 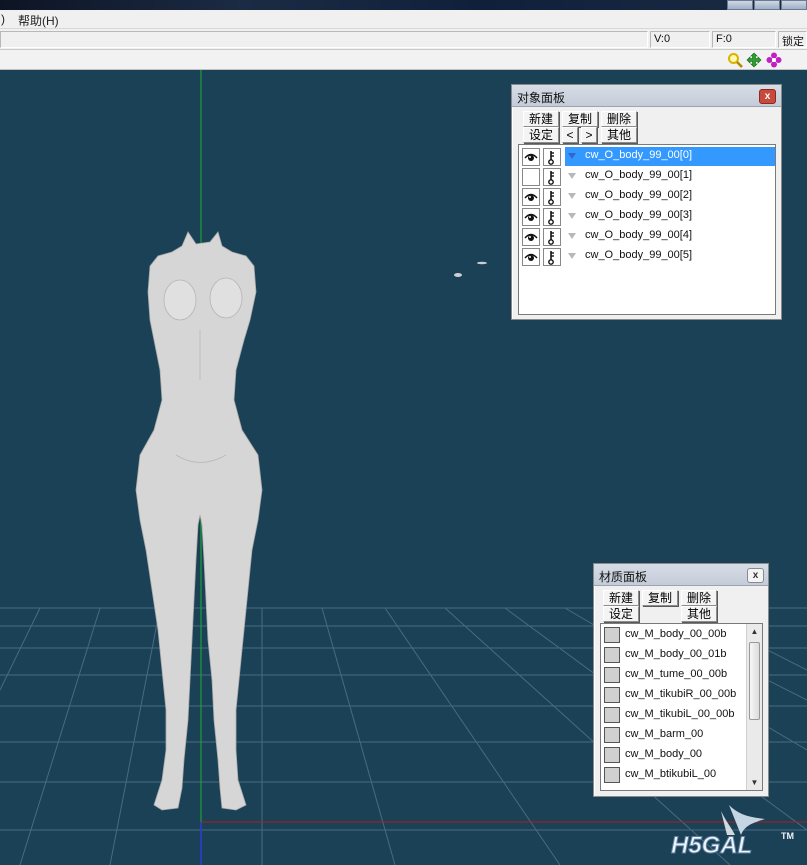 What do you see at coordinates (639, 195) in the screenshot?
I see `object-name: cw_O_body_99_00[2]` at bounding box center [639, 195].